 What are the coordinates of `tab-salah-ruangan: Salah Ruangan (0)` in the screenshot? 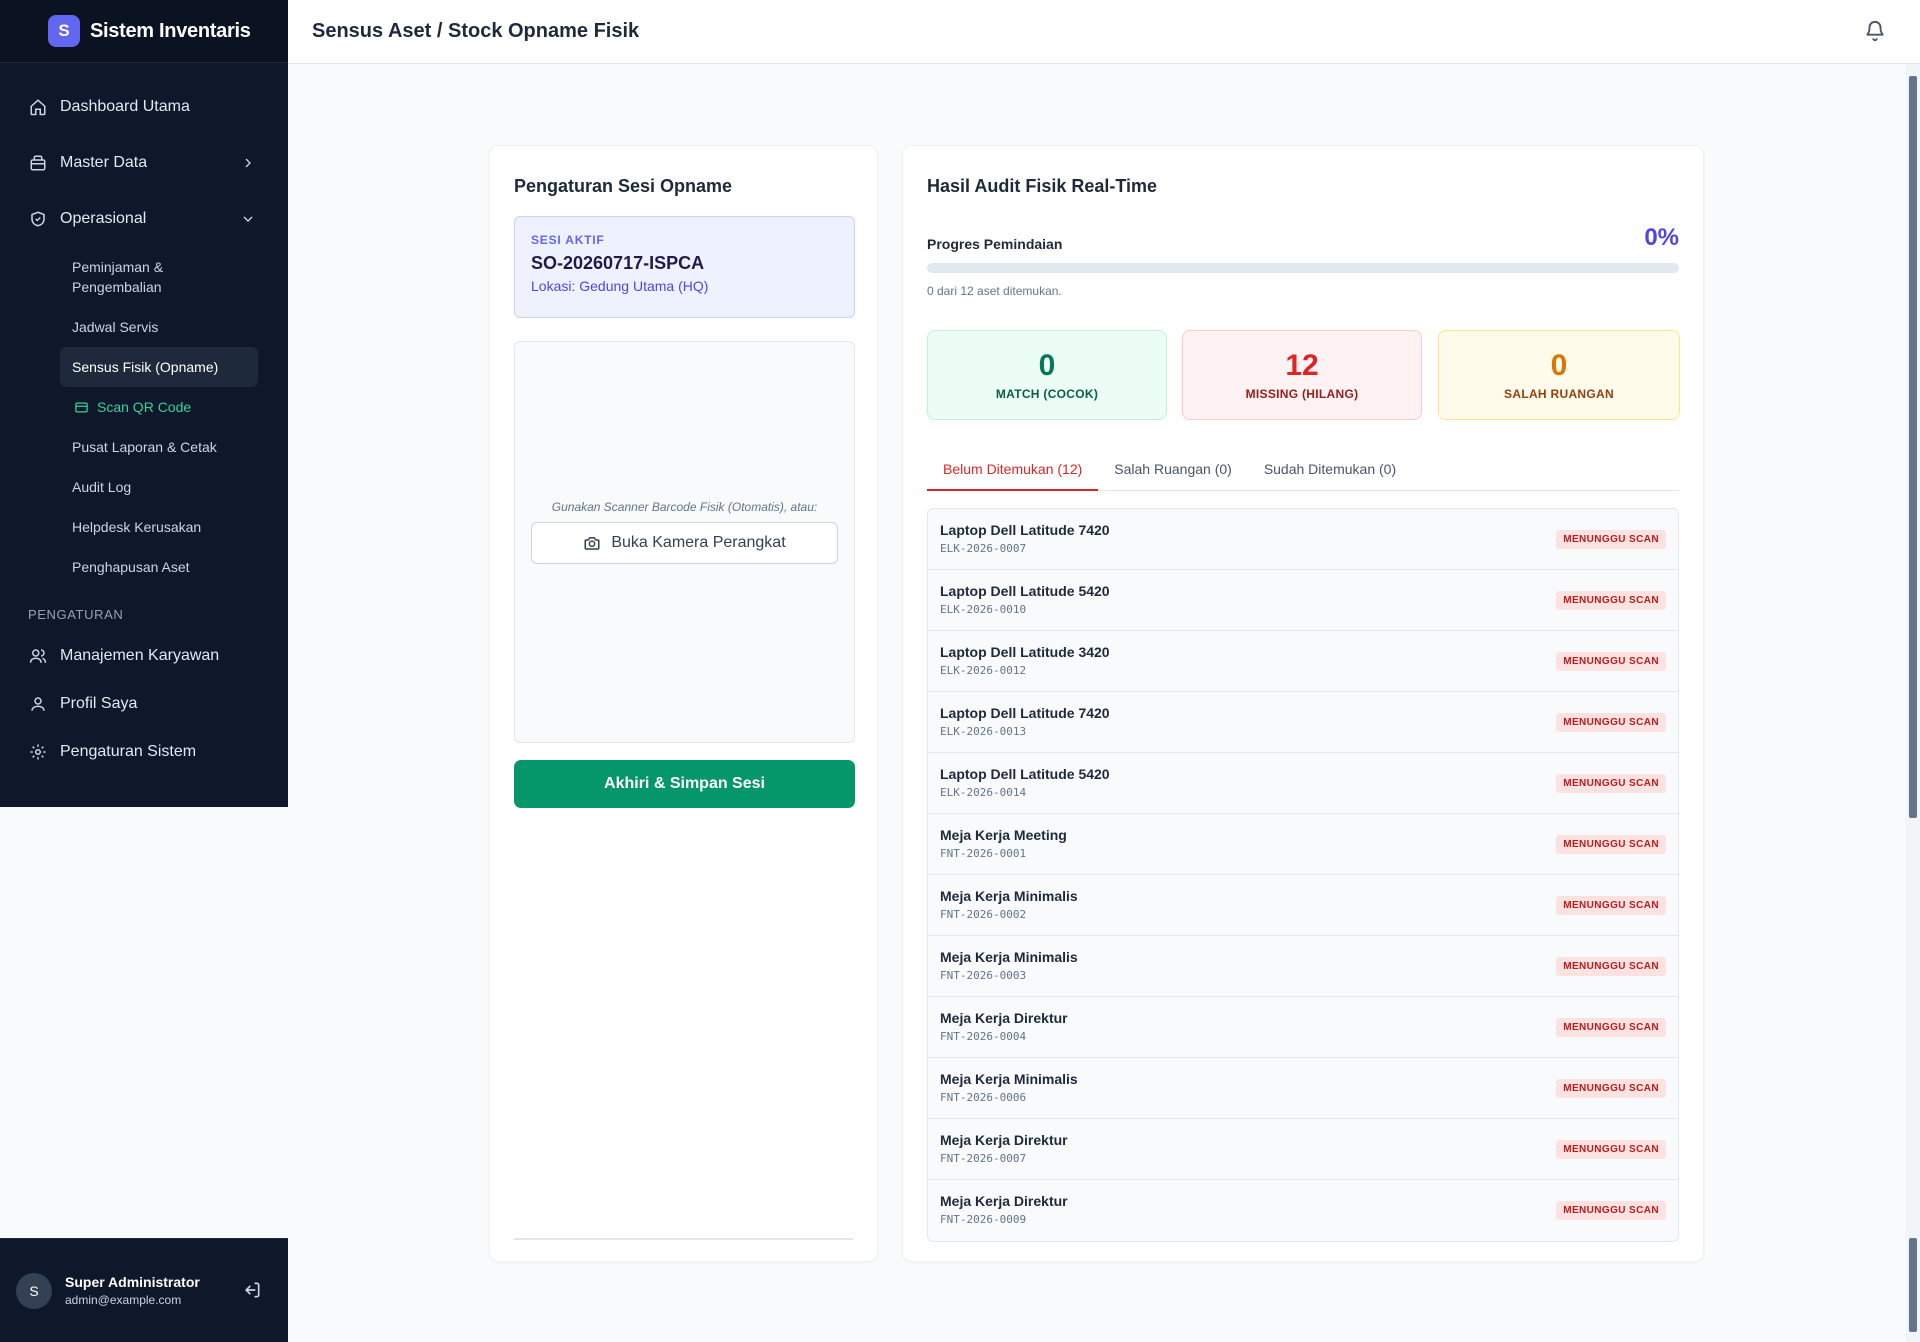 It's located at (1173, 472).